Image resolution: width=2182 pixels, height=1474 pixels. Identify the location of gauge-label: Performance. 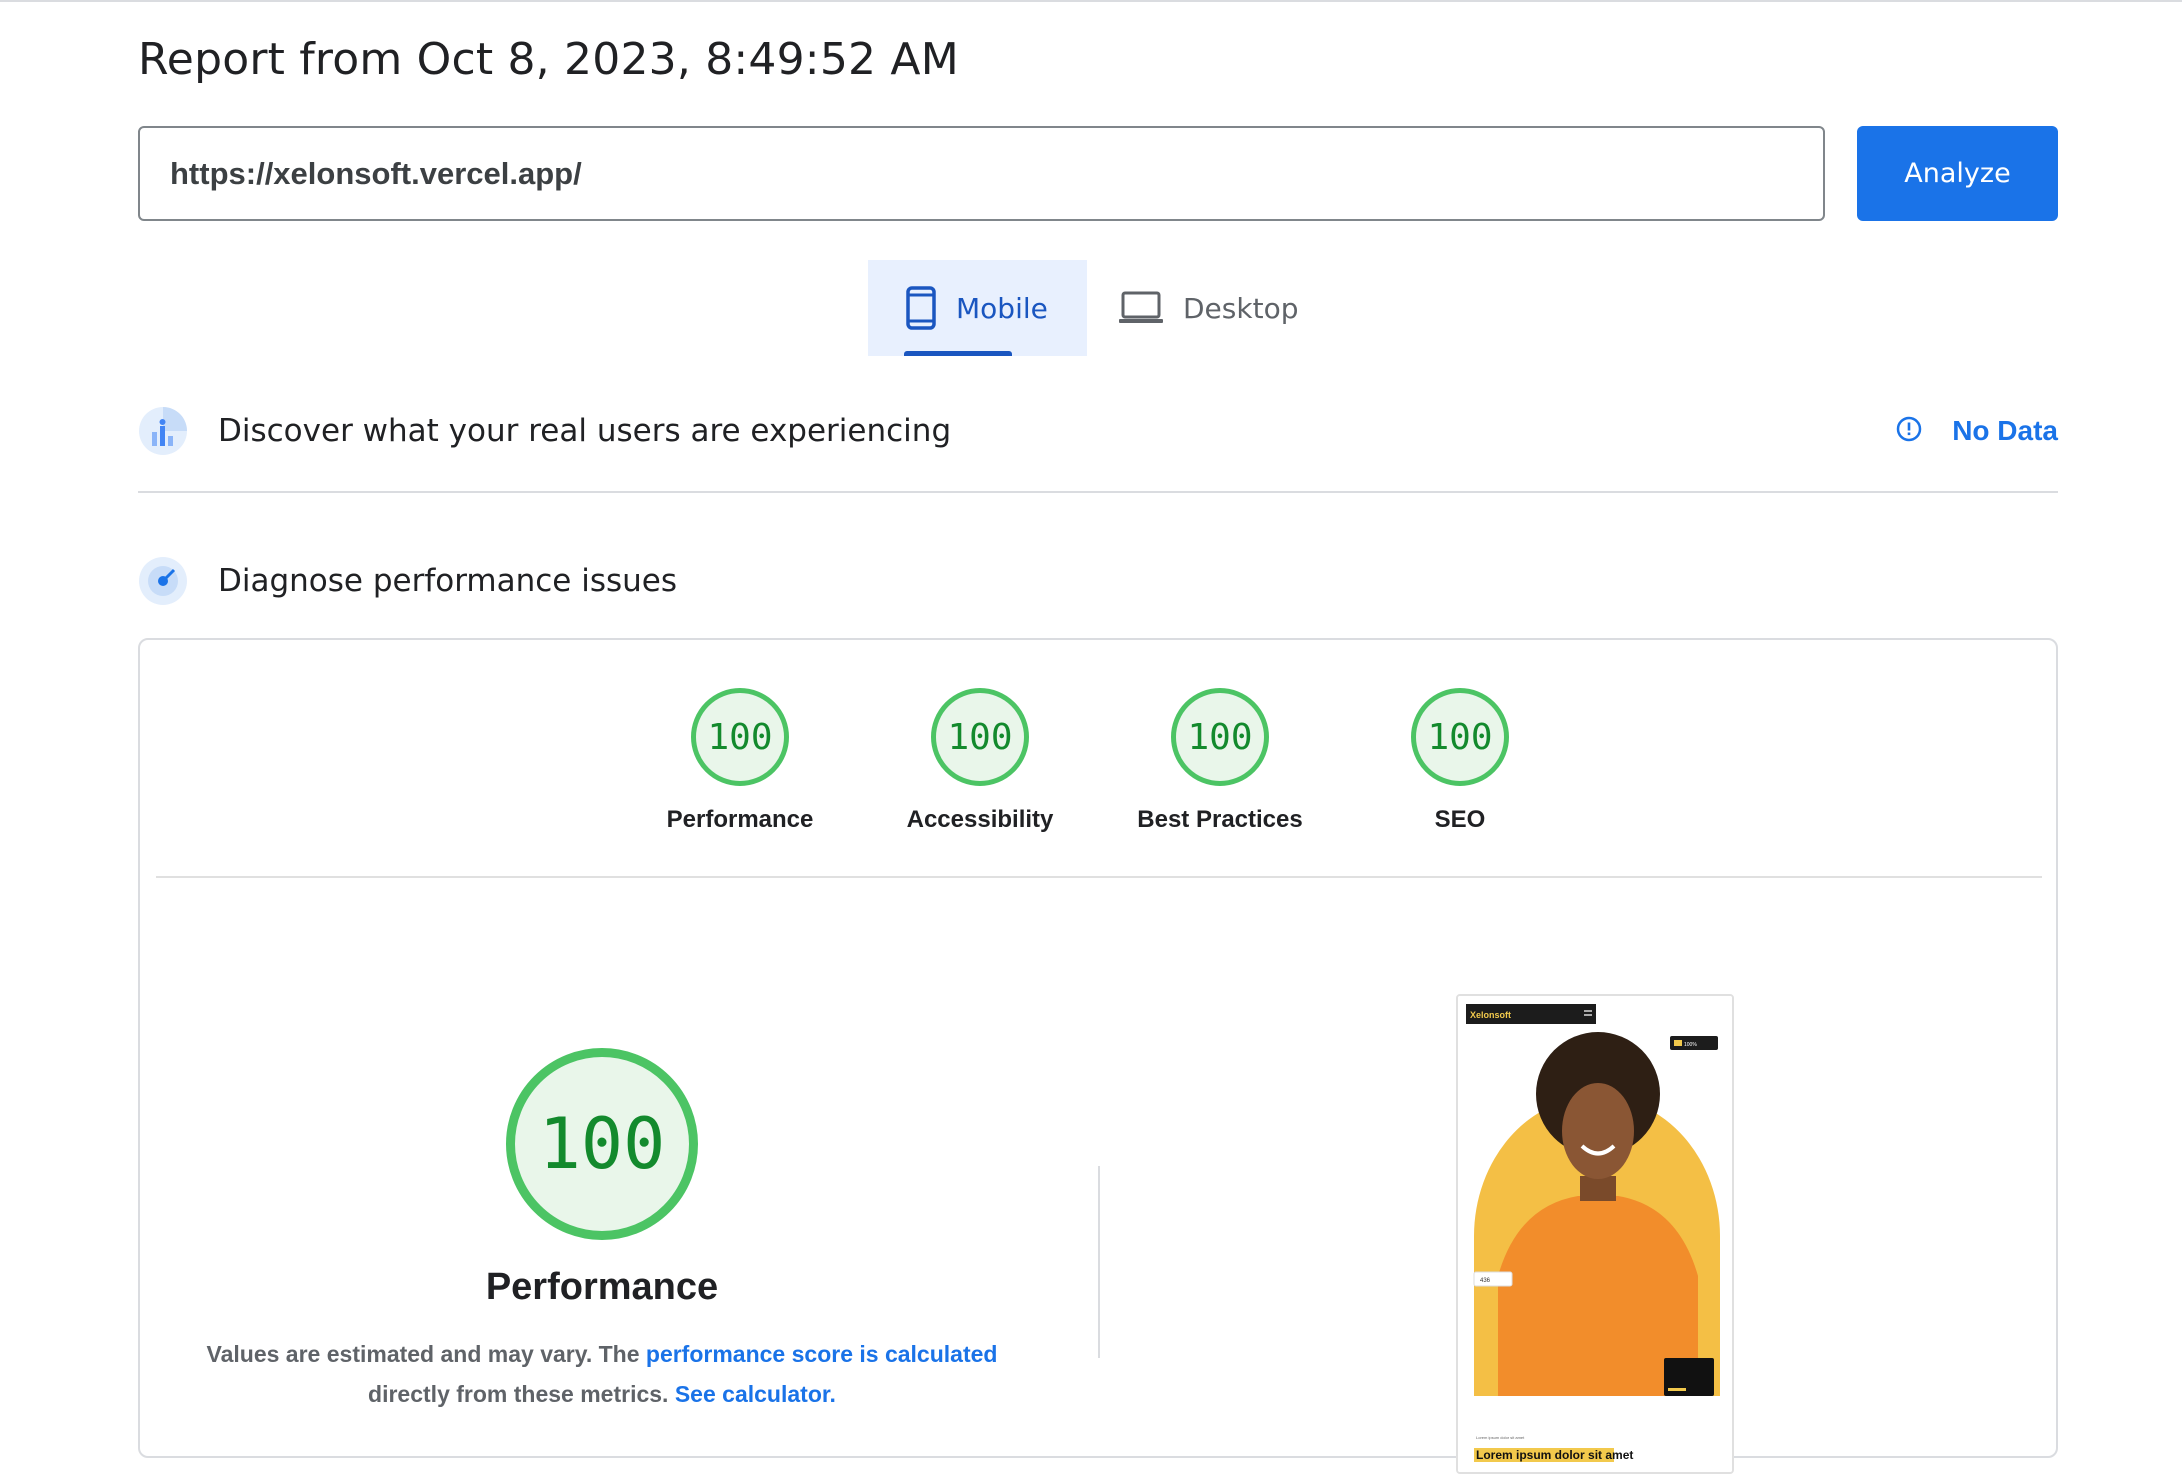
(740, 819).